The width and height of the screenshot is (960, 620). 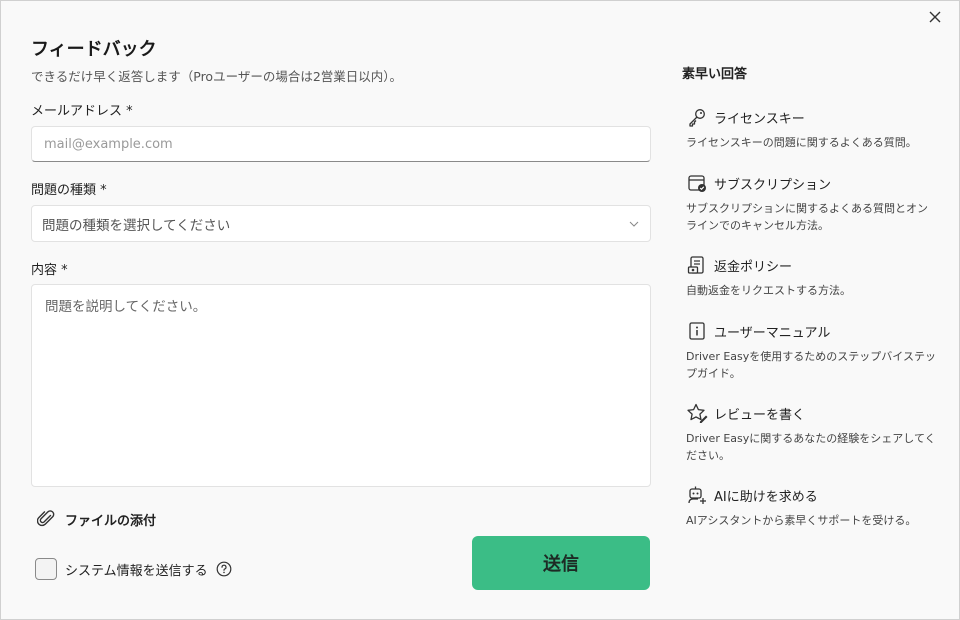 I want to click on quick-answer-label: ユーザーマニュアル, so click(x=772, y=333).